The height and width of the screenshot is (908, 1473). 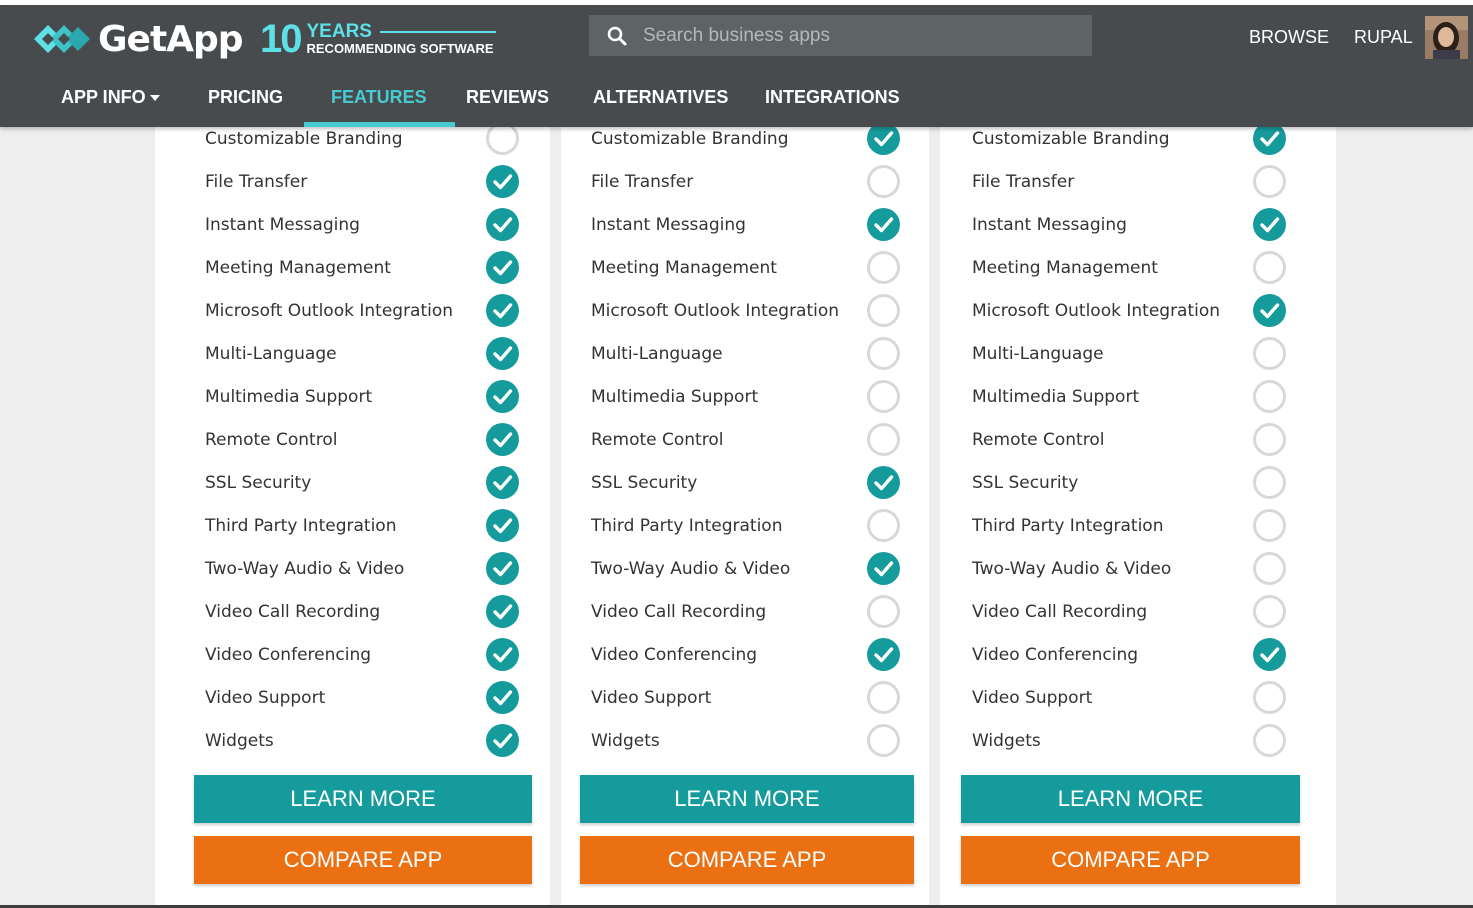 I want to click on search-bar, so click(x=840, y=35).